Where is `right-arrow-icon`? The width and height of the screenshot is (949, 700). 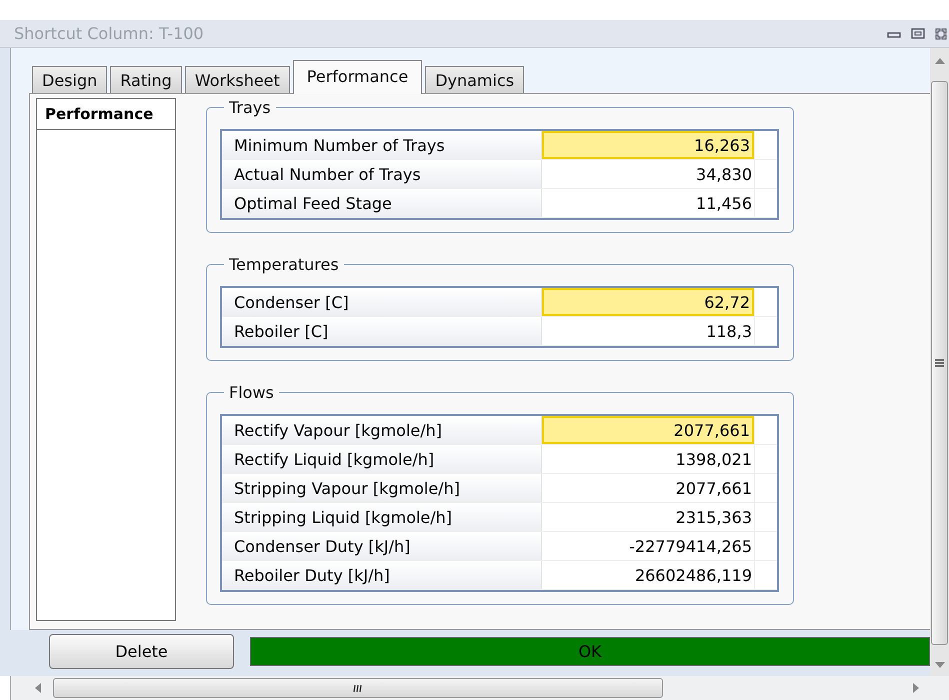
right-arrow-icon is located at coordinates (916, 688).